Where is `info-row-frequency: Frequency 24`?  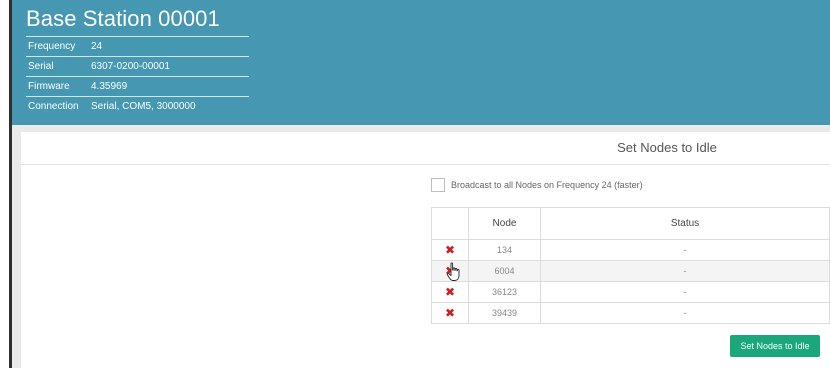 info-row-frequency: Frequency 24 is located at coordinates (137, 46).